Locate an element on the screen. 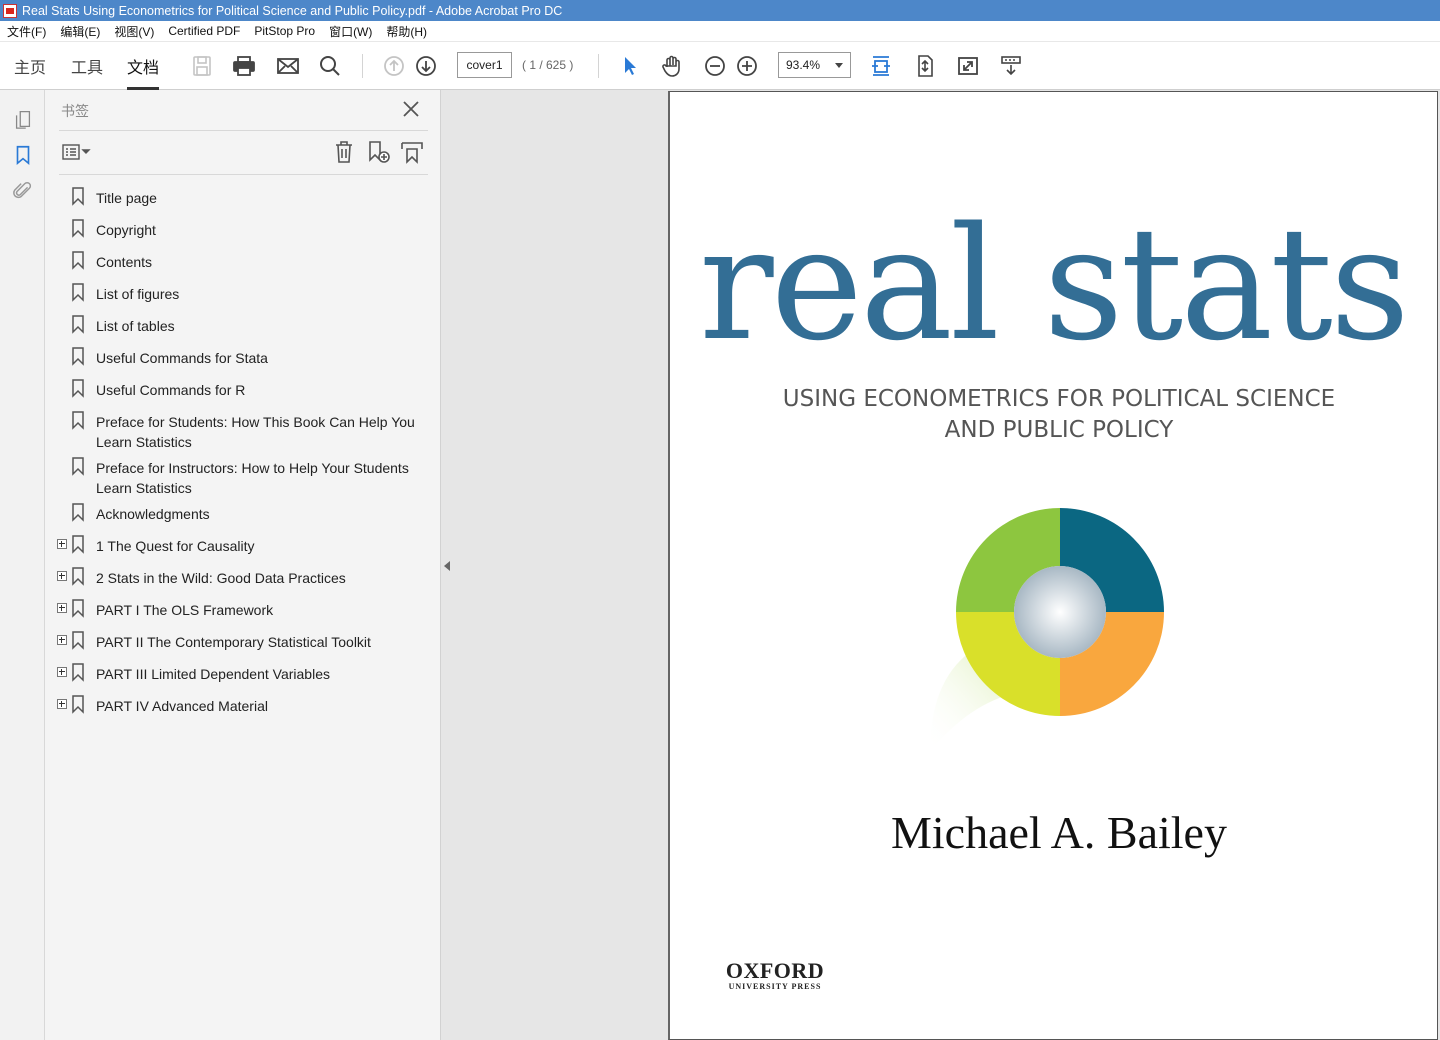 This screenshot has height=1040, width=1440. save-icon is located at coordinates (202, 66).